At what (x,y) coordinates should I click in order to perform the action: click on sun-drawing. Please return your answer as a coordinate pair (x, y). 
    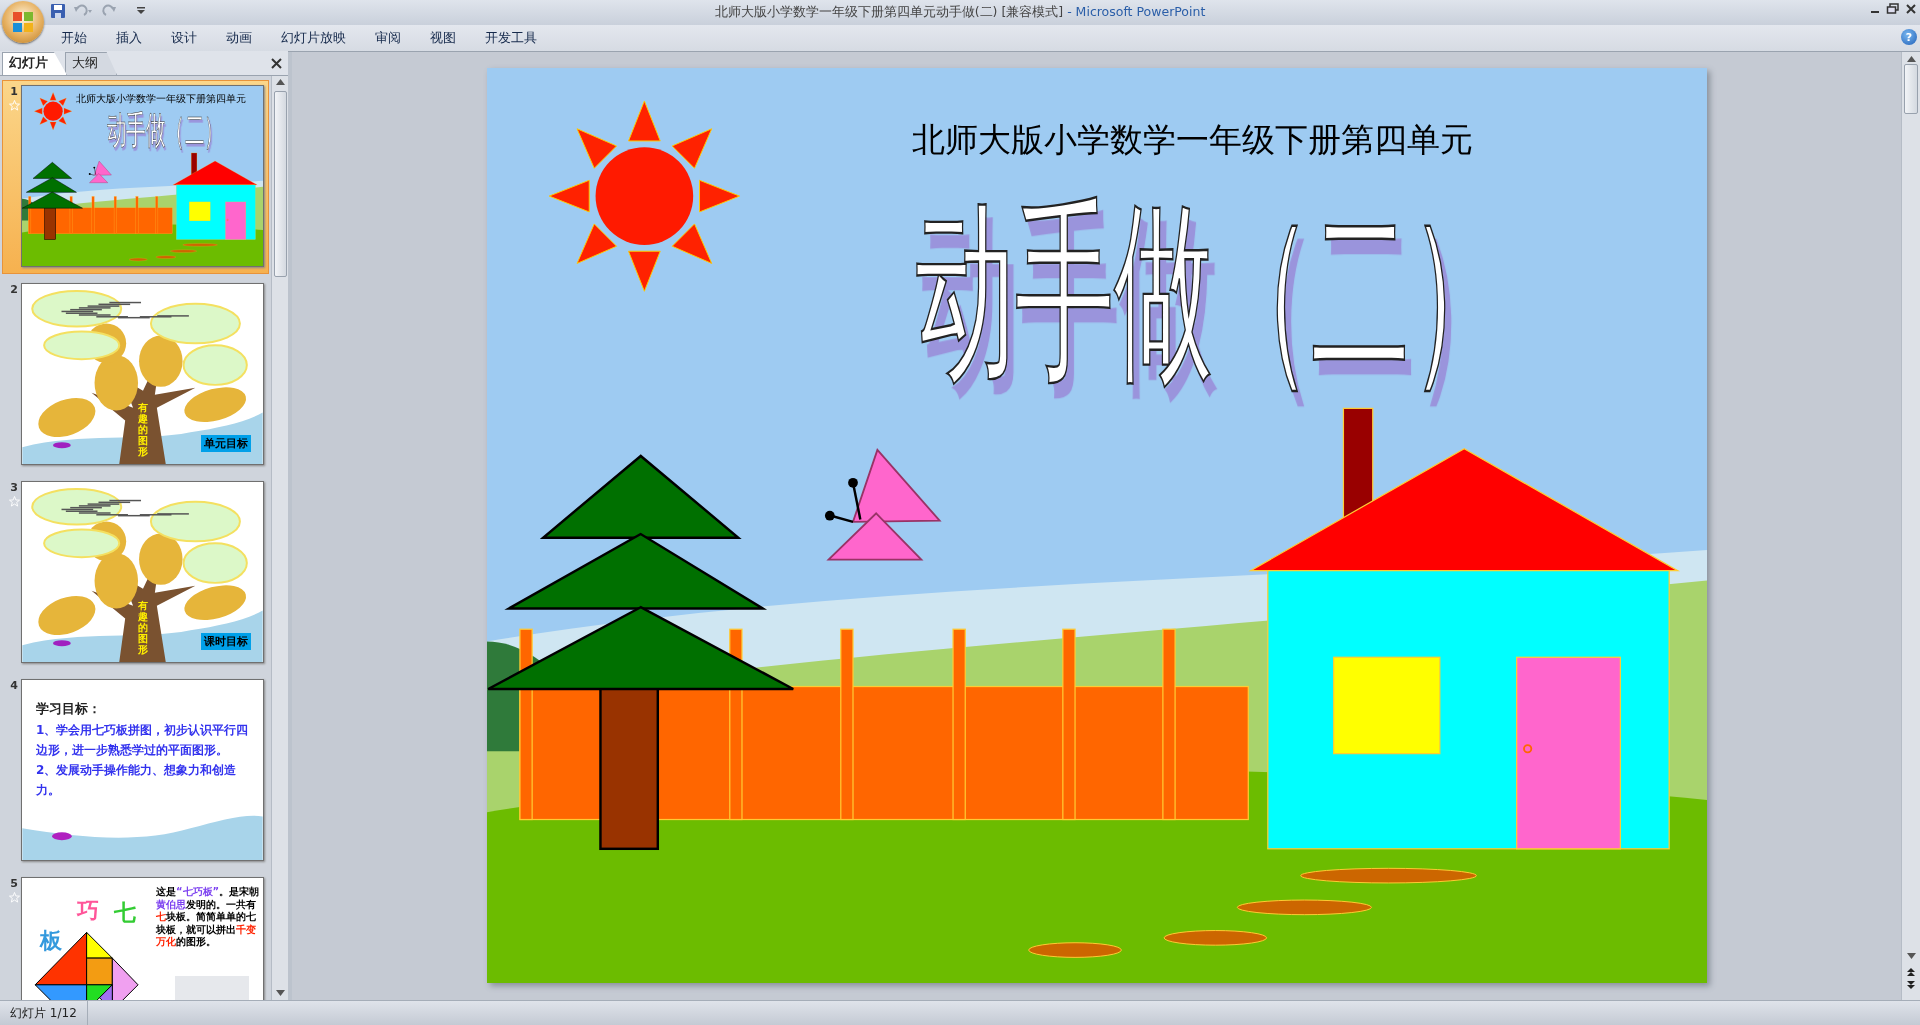
    Looking at the image, I should click on (53, 111).